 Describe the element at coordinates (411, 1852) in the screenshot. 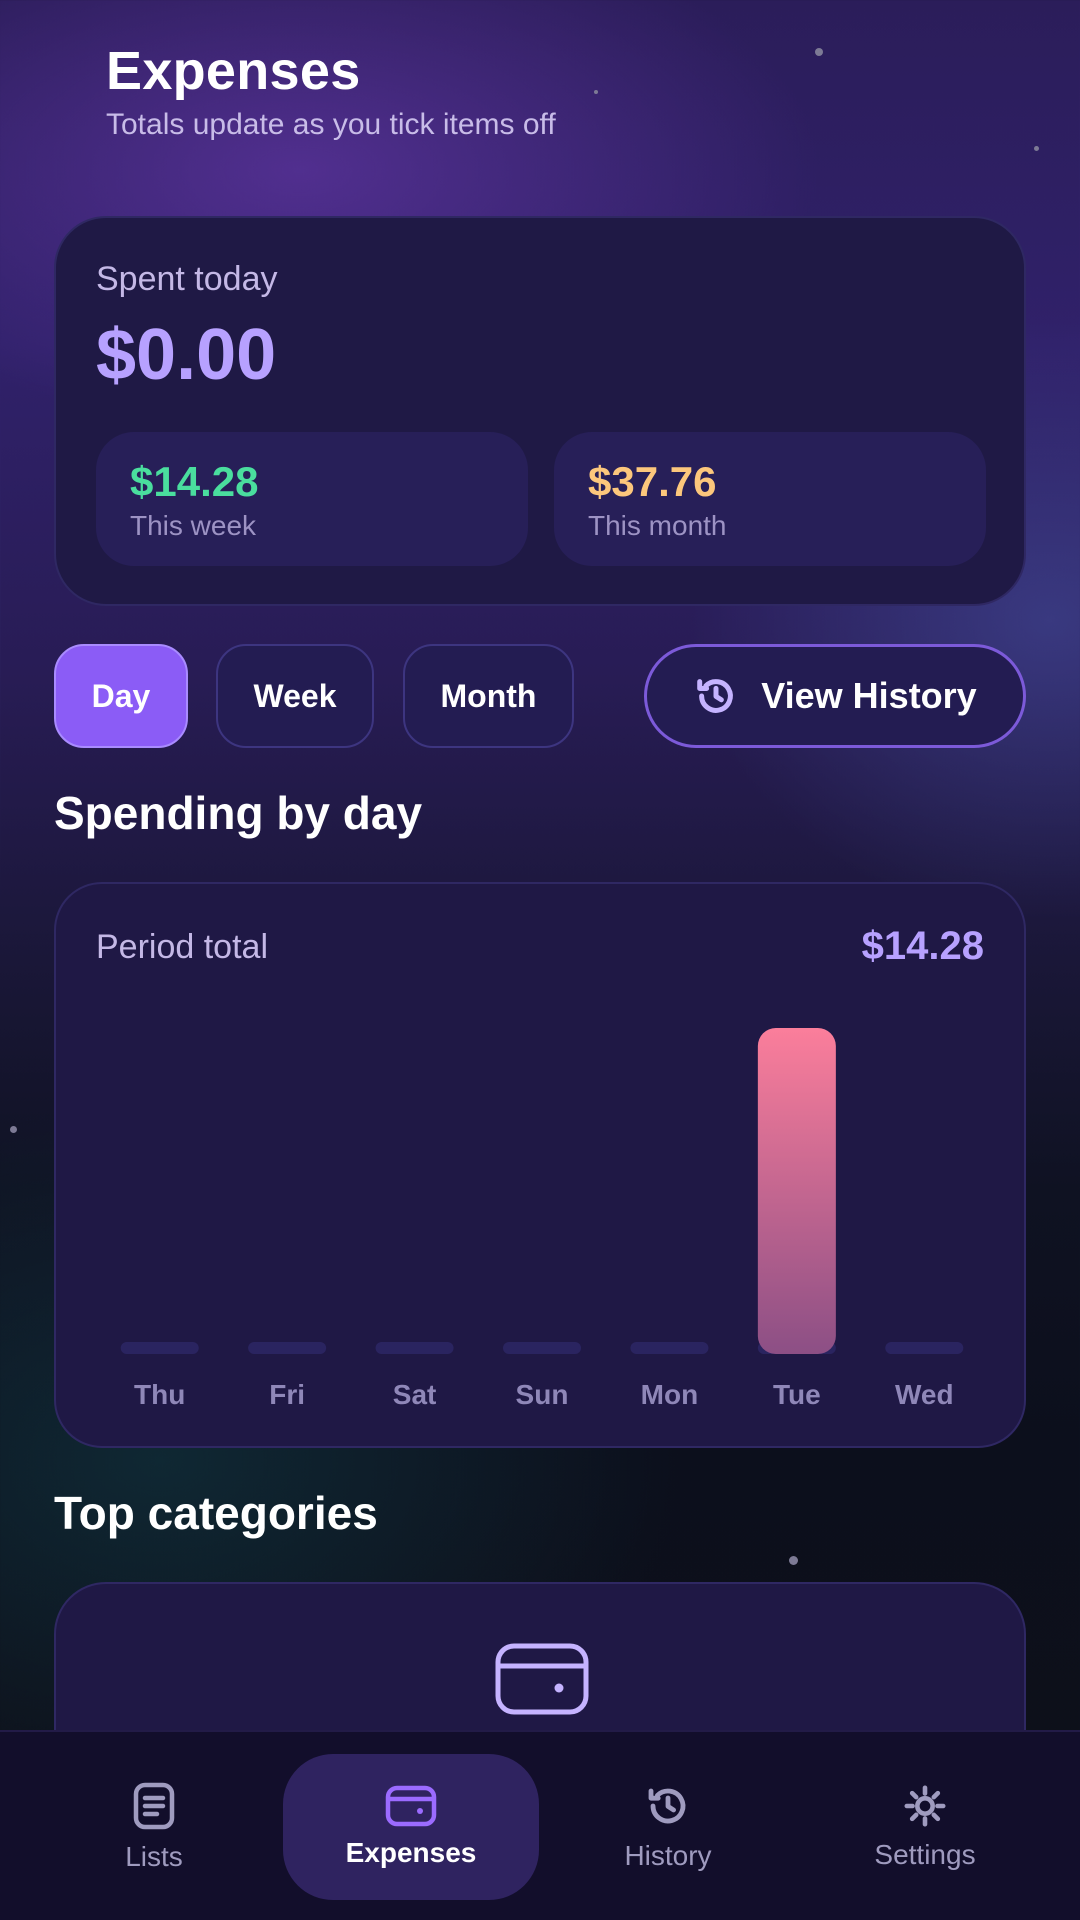

I see `nav-label-expenses: Expenses` at that location.